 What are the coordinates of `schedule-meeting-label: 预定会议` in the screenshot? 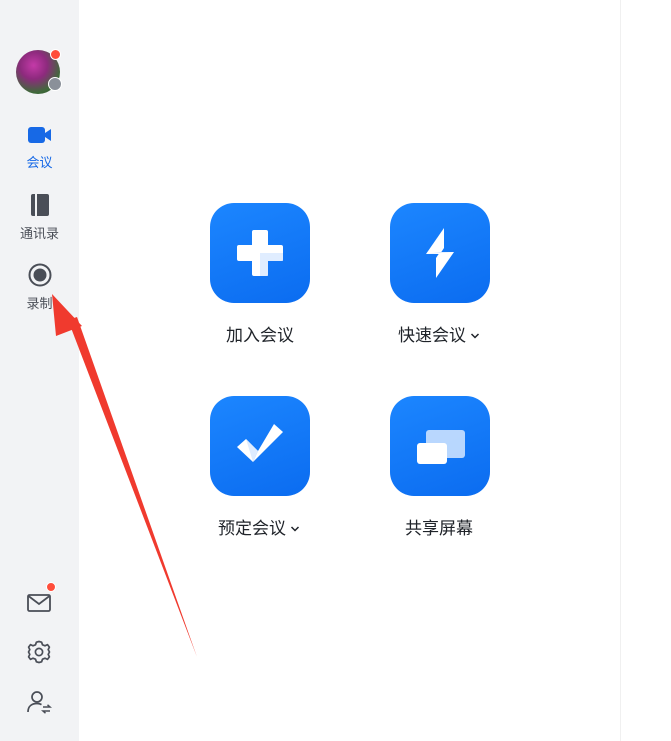 It's located at (252, 529).